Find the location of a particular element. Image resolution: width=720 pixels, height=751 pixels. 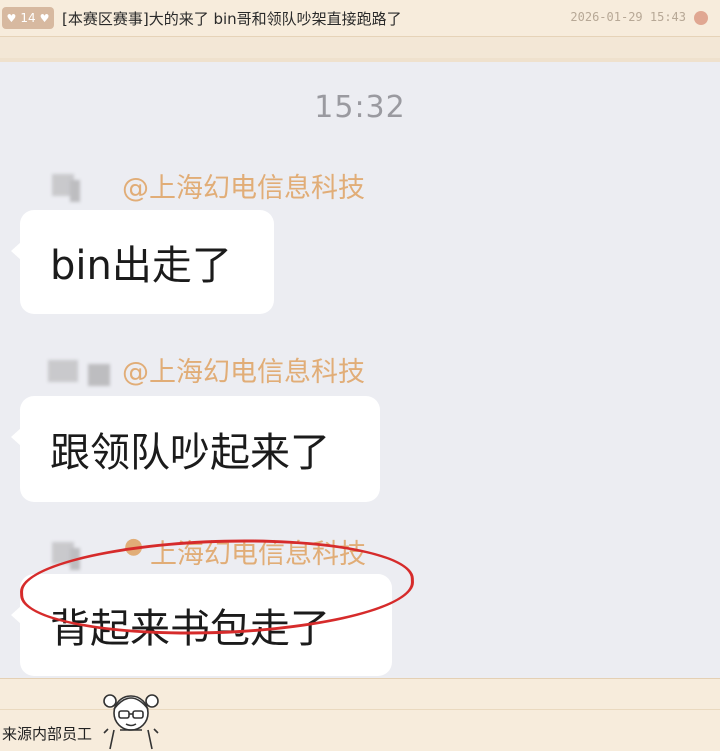

sender-name: 上海幻电信息科技 is located at coordinates (258, 554).